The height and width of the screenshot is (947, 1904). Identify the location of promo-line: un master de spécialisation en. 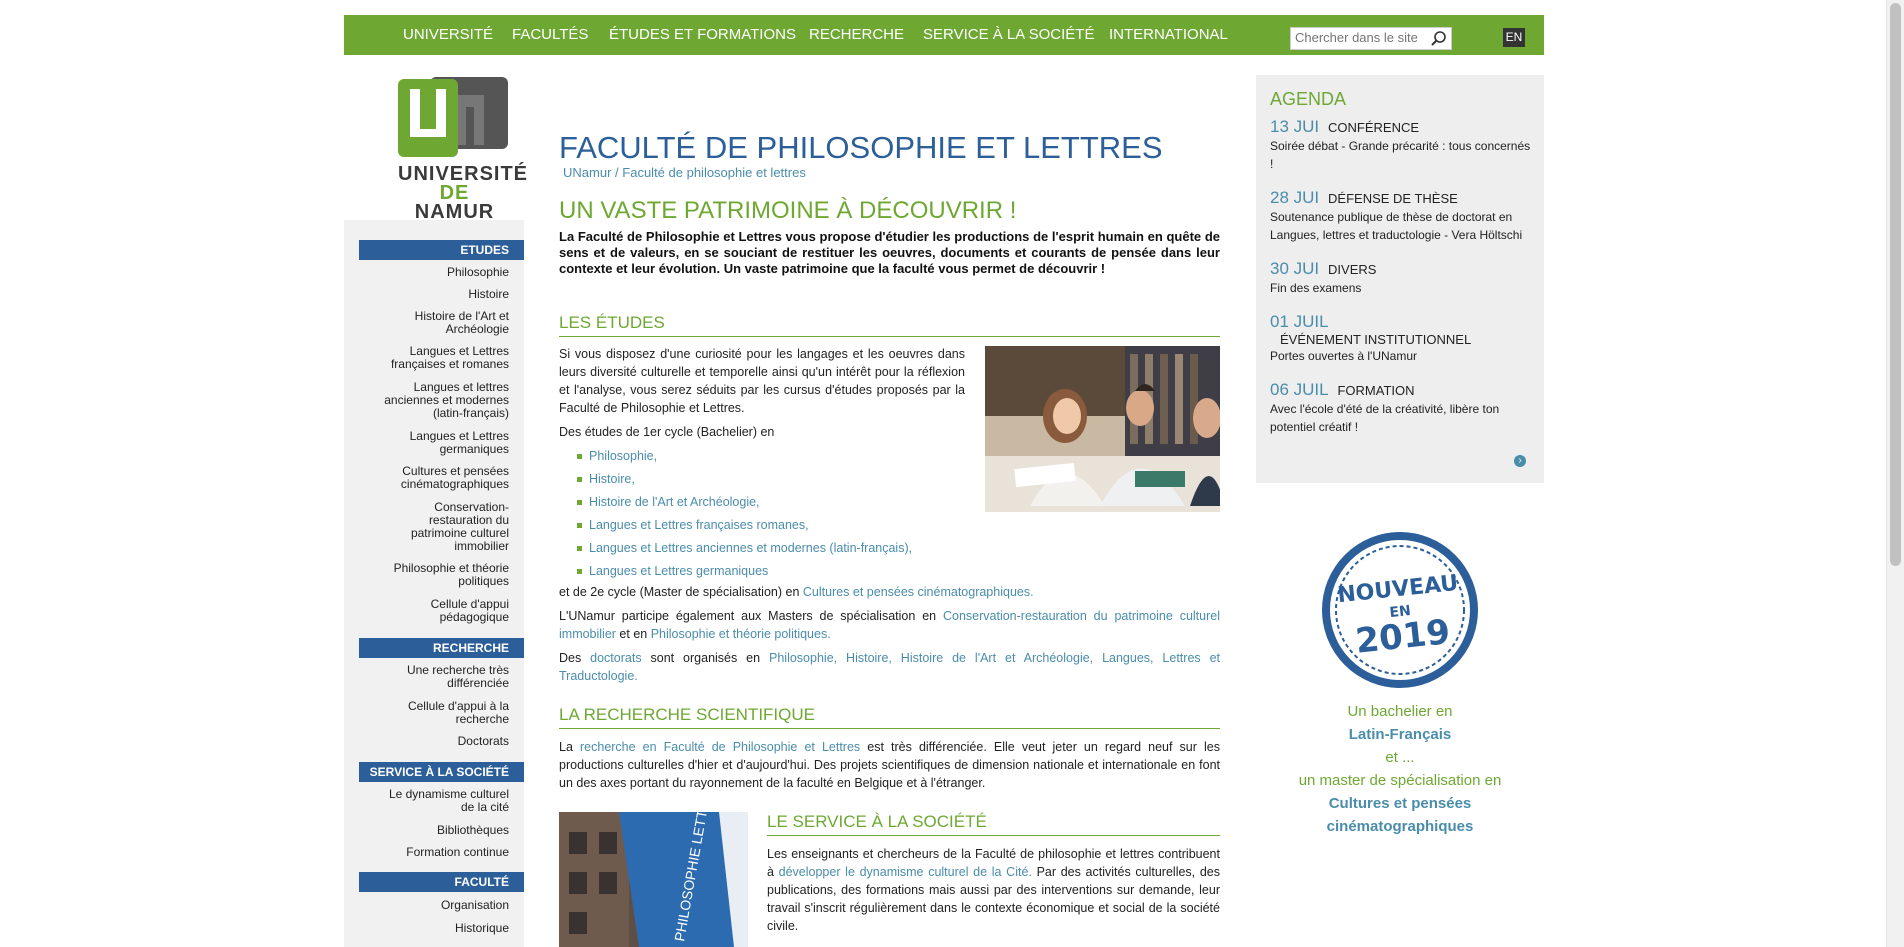
(1400, 780).